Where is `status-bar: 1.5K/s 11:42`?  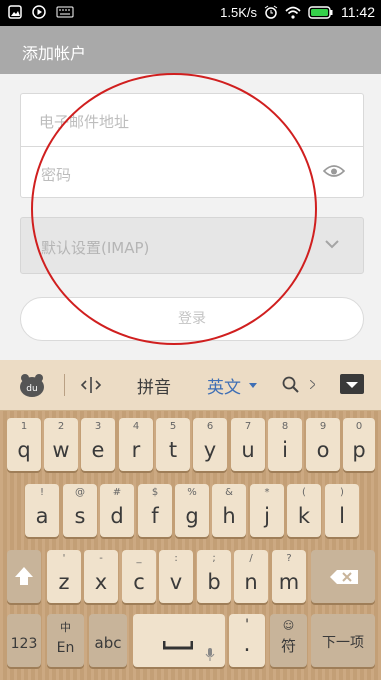
status-bar: 1.5K/s 11:42 is located at coordinates (190, 13).